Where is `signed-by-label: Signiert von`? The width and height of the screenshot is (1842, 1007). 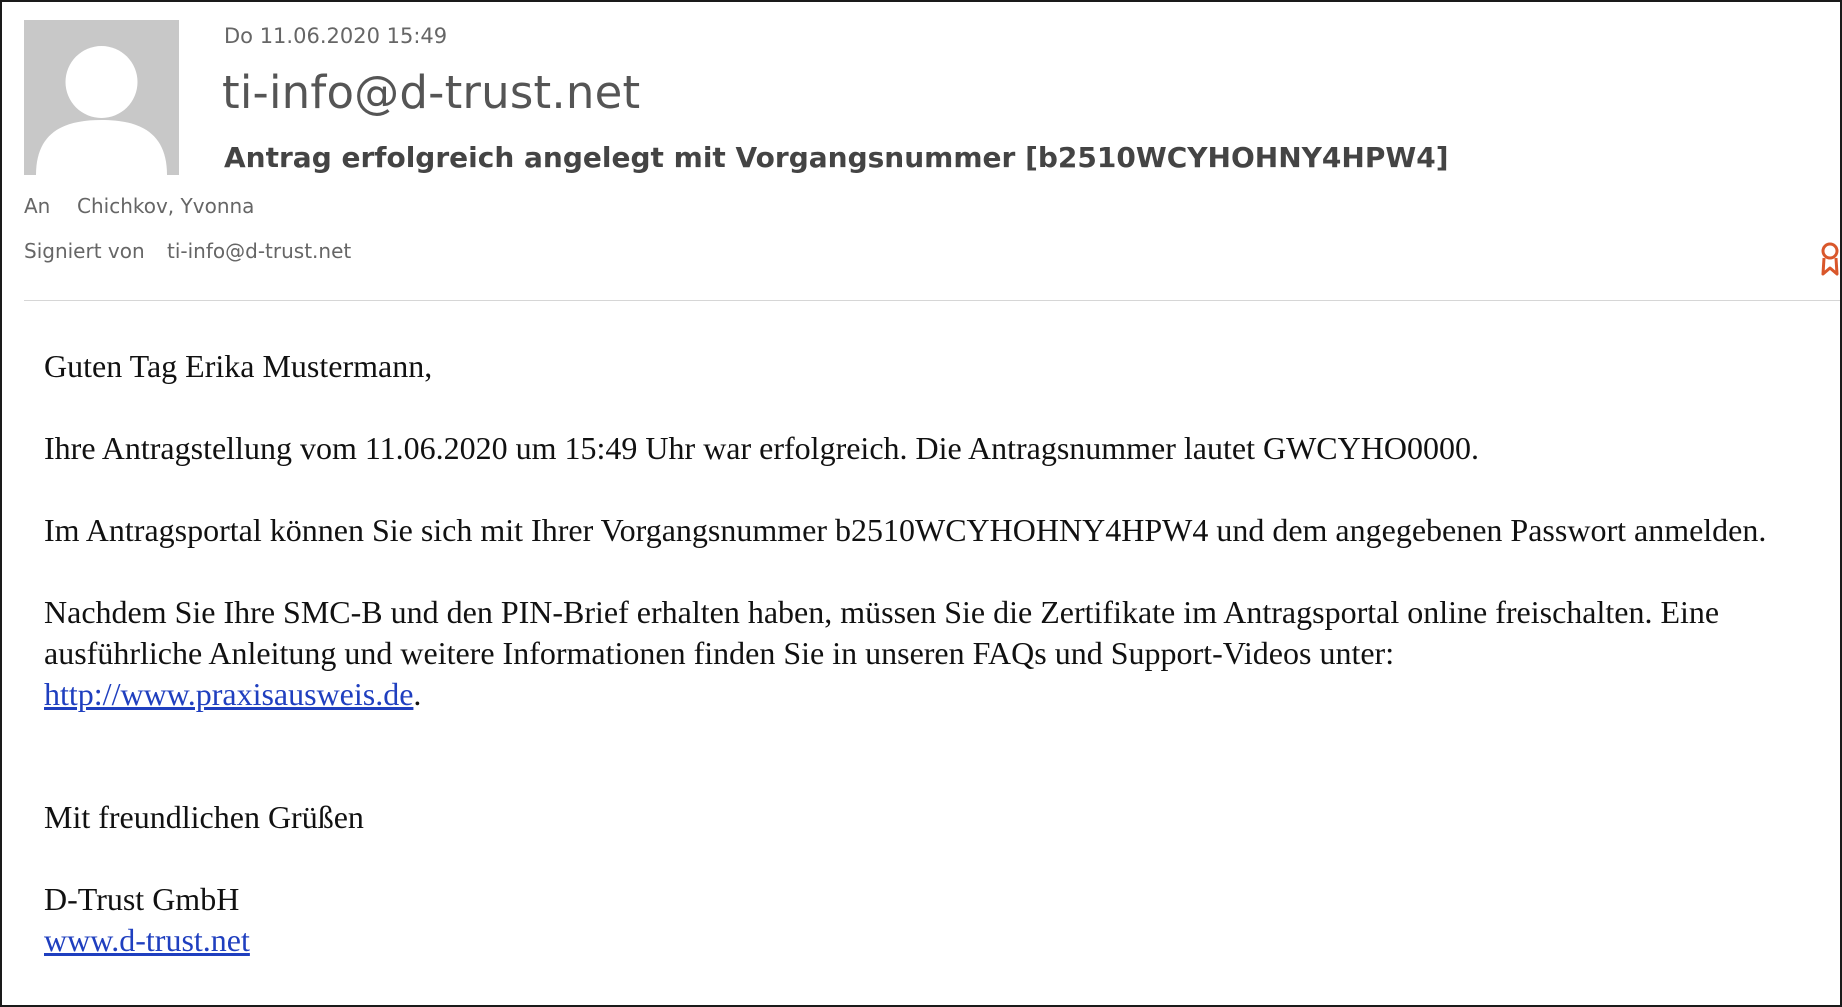 signed-by-label: Signiert von is located at coordinates (84, 251).